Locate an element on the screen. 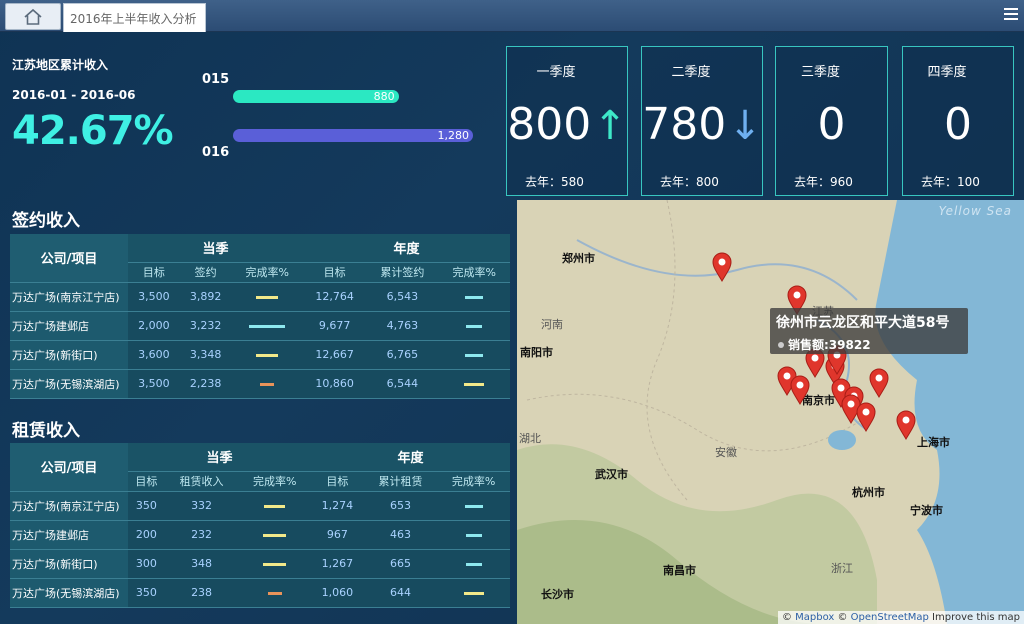 The width and height of the screenshot is (1024, 624). cell-year-actual: 665 is located at coordinates (400, 564).